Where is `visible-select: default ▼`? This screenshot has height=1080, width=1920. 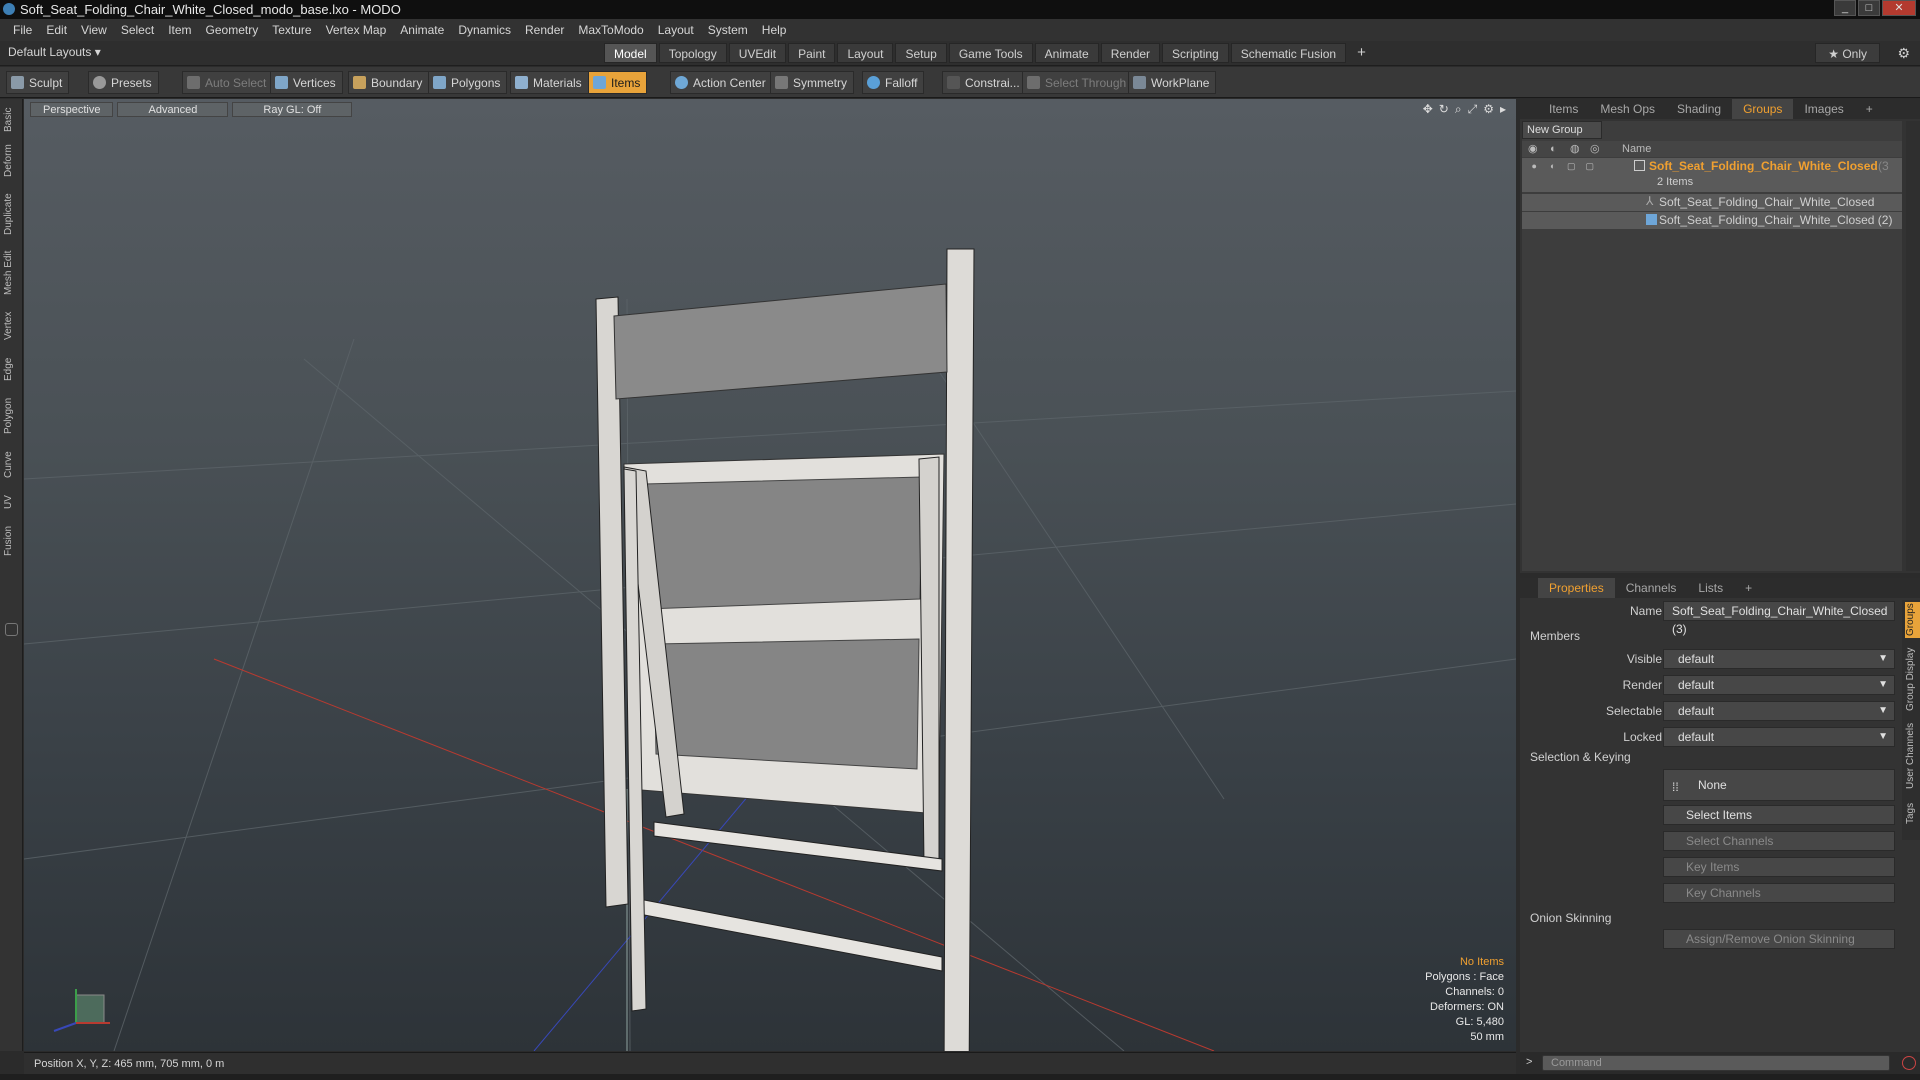
visible-select: default ▼ is located at coordinates (1779, 659).